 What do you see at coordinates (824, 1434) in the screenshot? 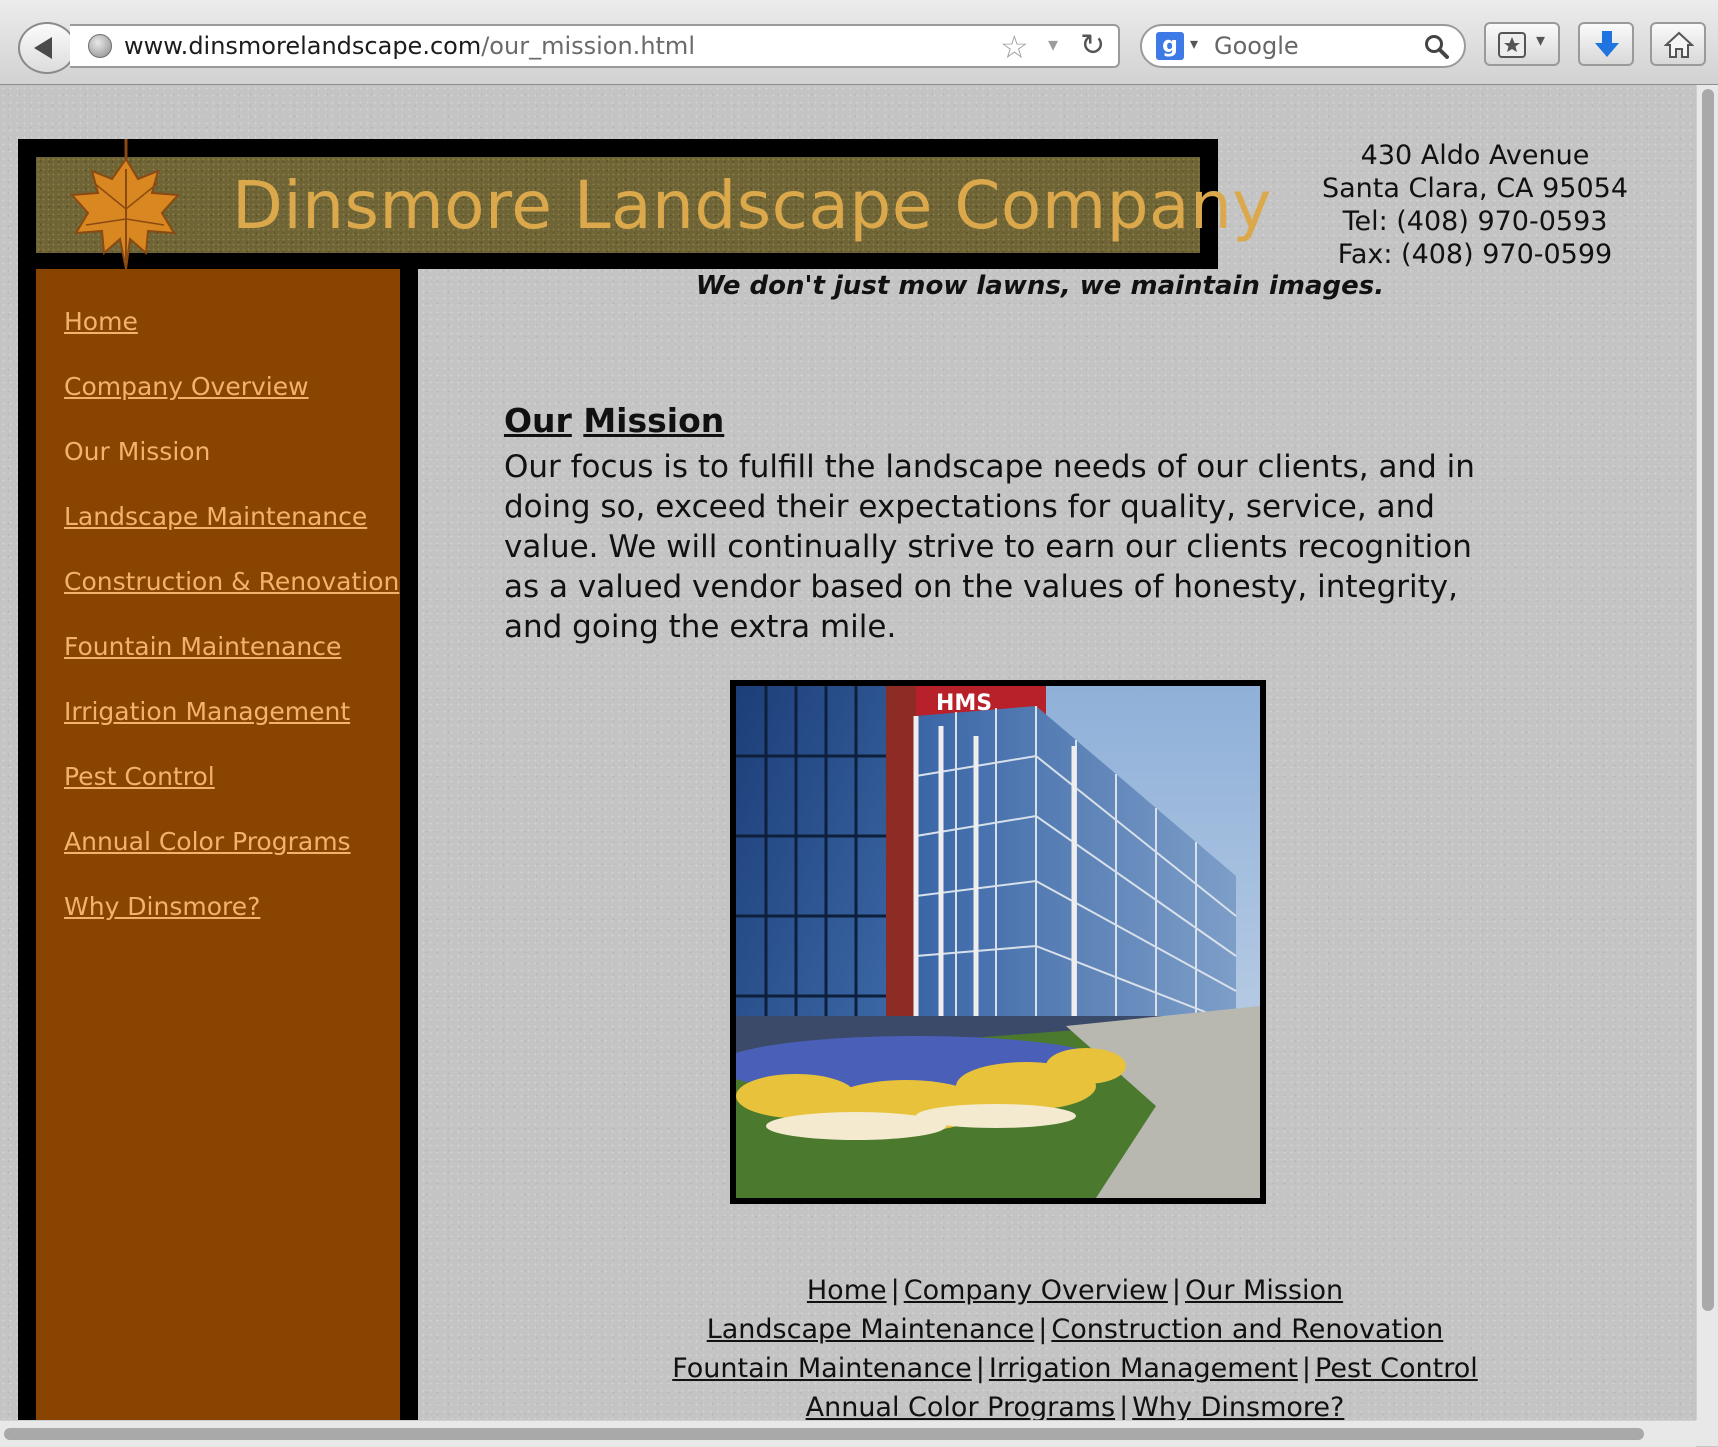
I see `horizontal-scroll-thumb` at bounding box center [824, 1434].